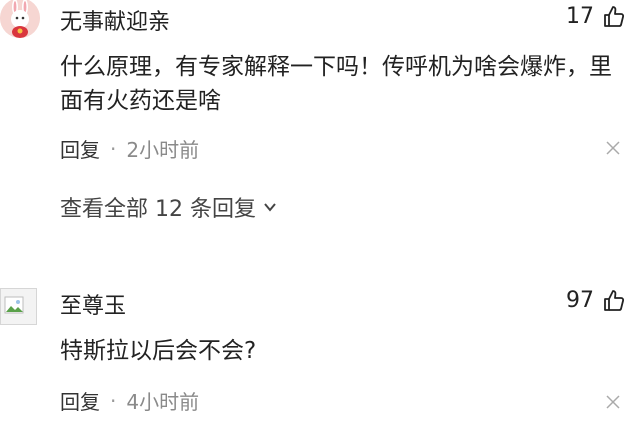 This screenshot has width=640, height=430. Describe the element at coordinates (596, 300) in the screenshot. I see `like-button: 97` at that location.